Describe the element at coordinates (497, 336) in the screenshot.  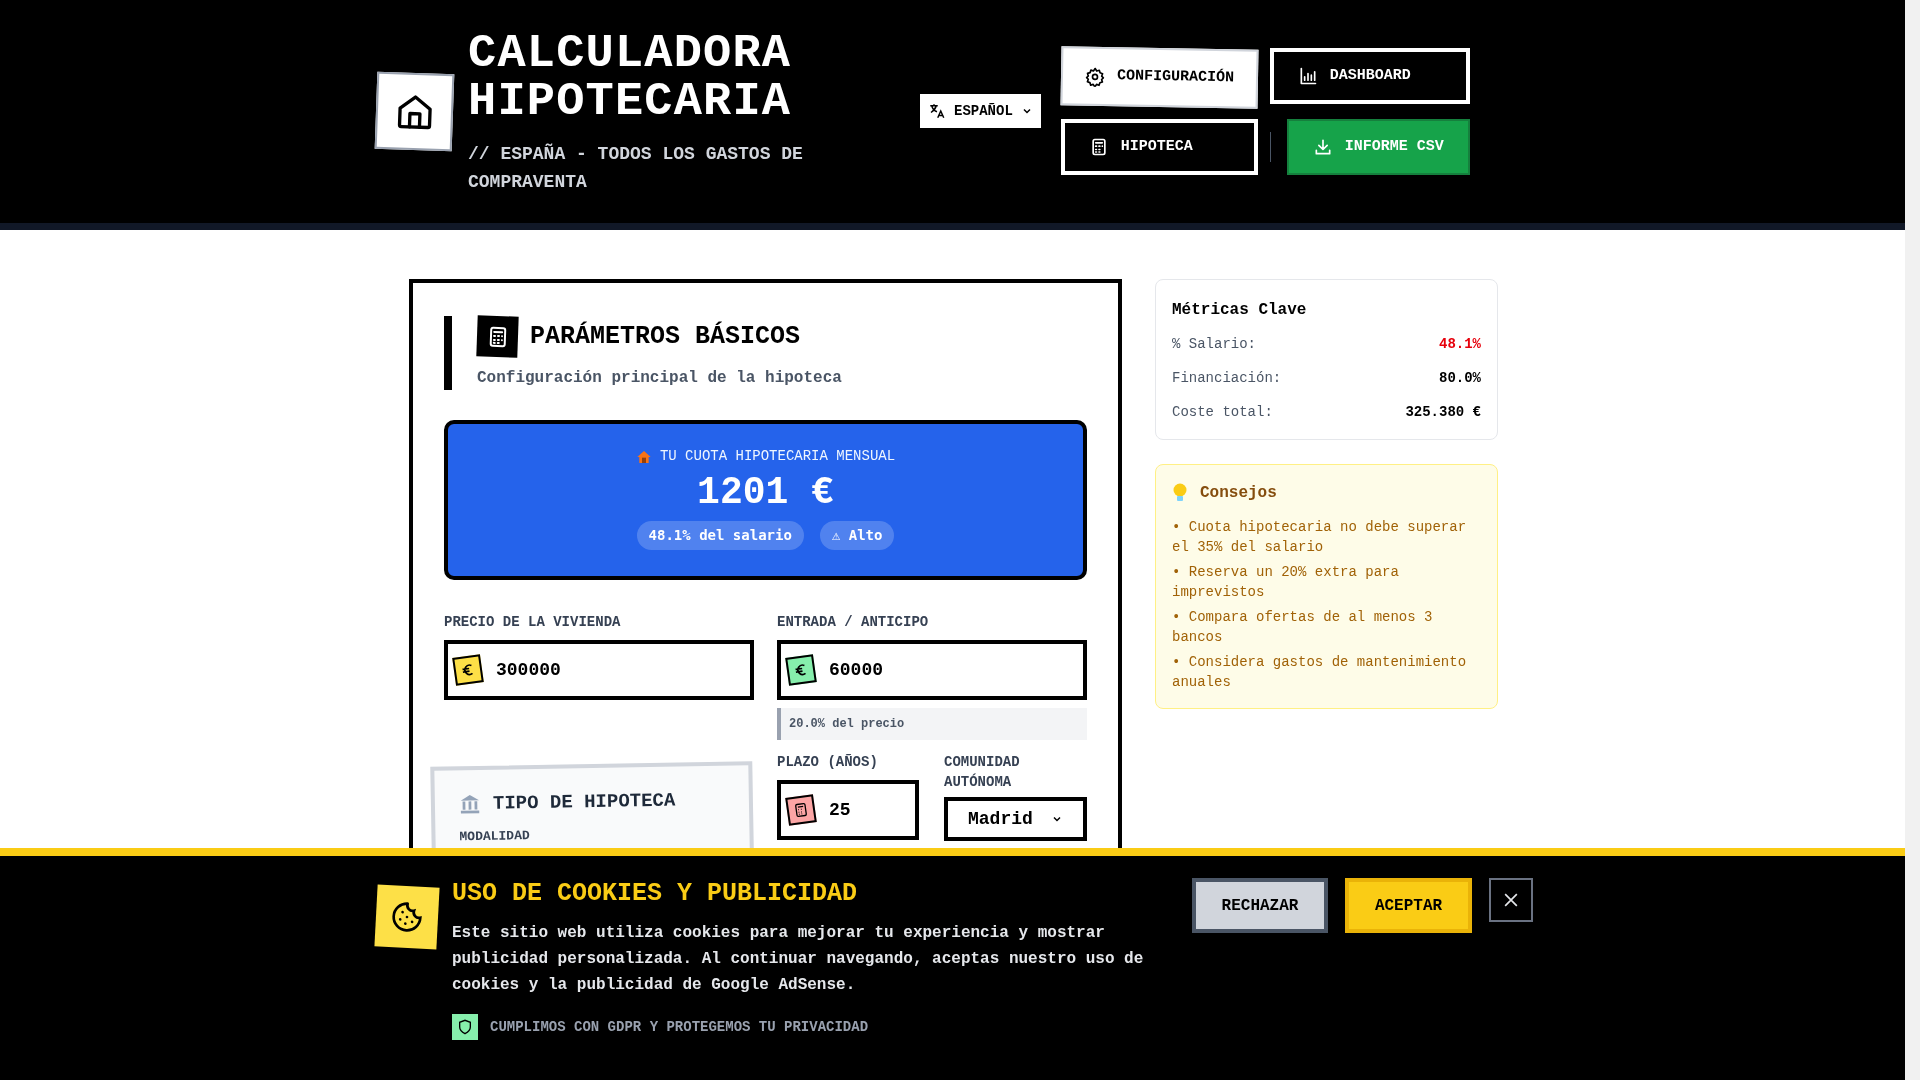
I see `calculator-icon` at that location.